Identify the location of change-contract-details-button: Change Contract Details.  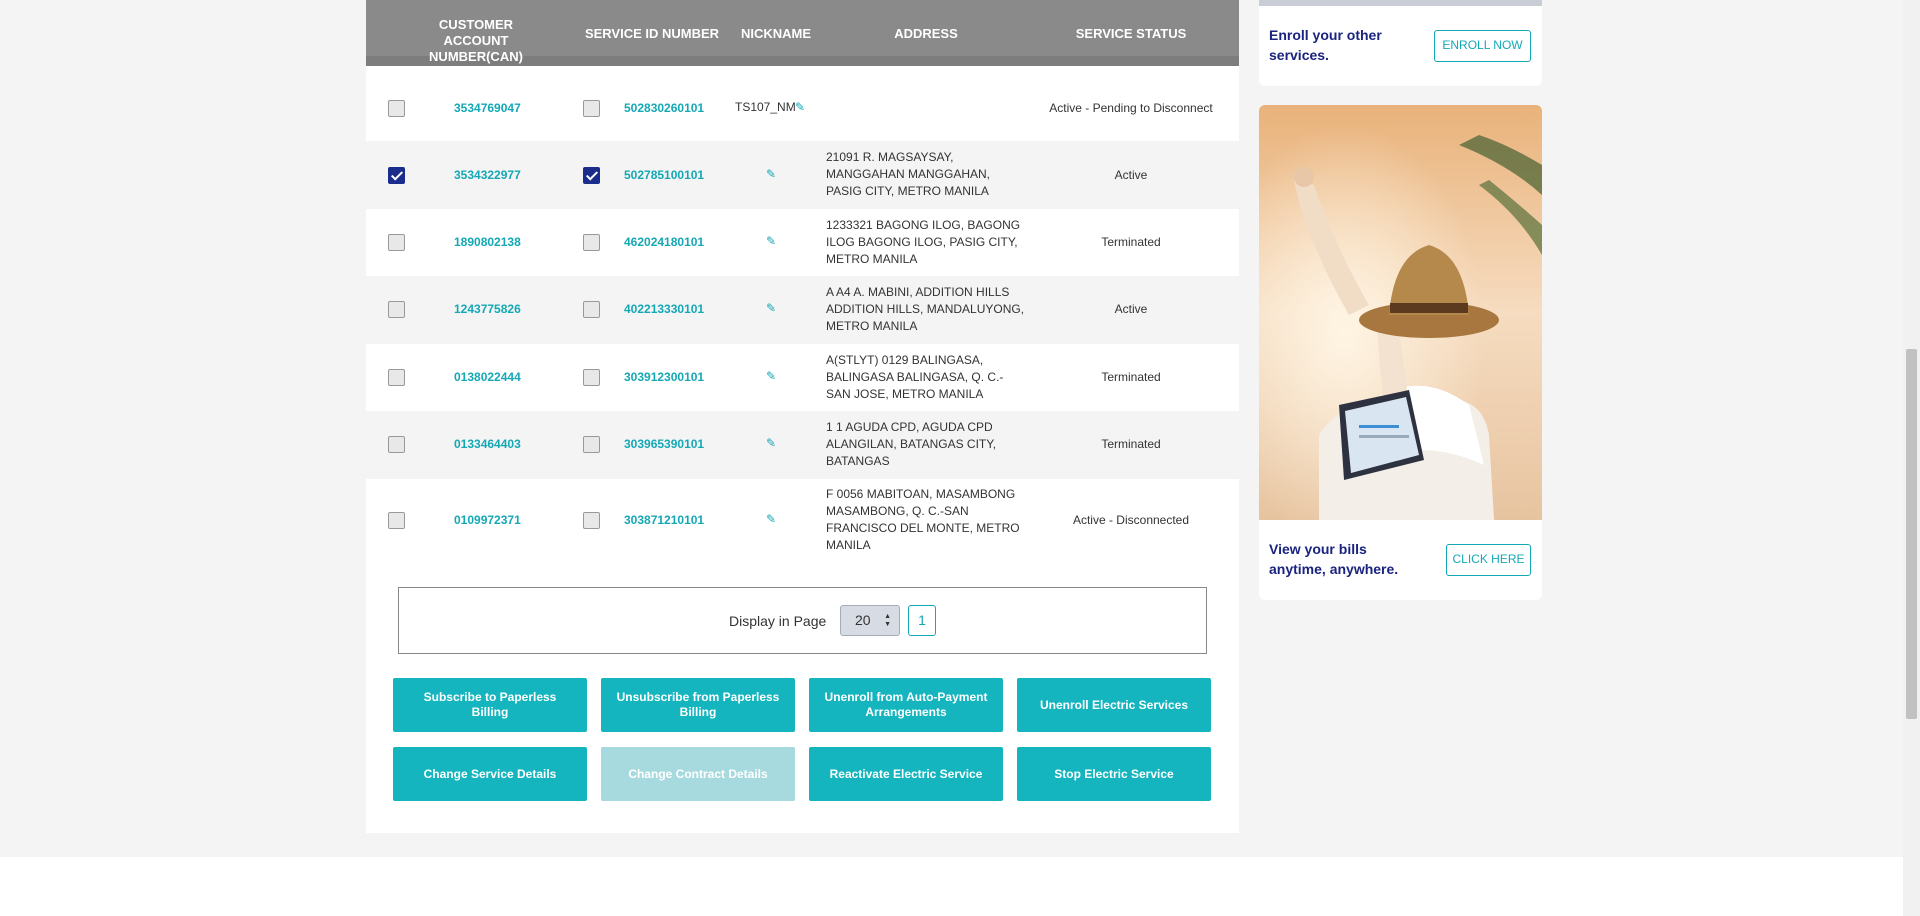
(698, 774).